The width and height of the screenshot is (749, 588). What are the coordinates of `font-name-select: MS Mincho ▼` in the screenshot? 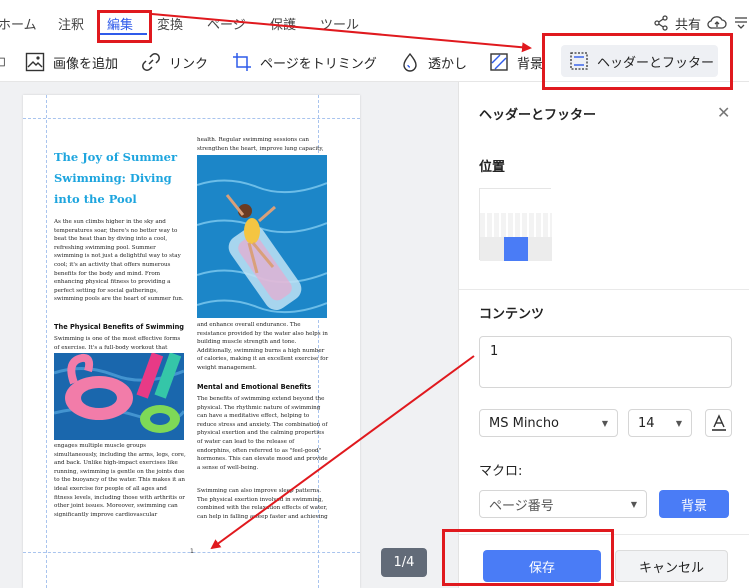 It's located at (548, 423).